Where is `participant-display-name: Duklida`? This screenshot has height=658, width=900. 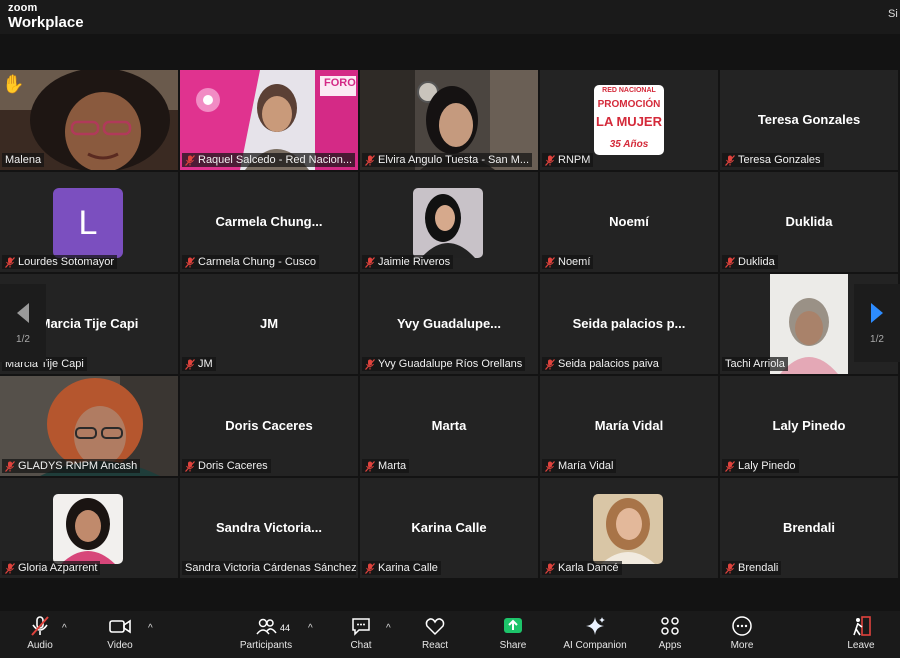 participant-display-name: Duklida is located at coordinates (809, 221).